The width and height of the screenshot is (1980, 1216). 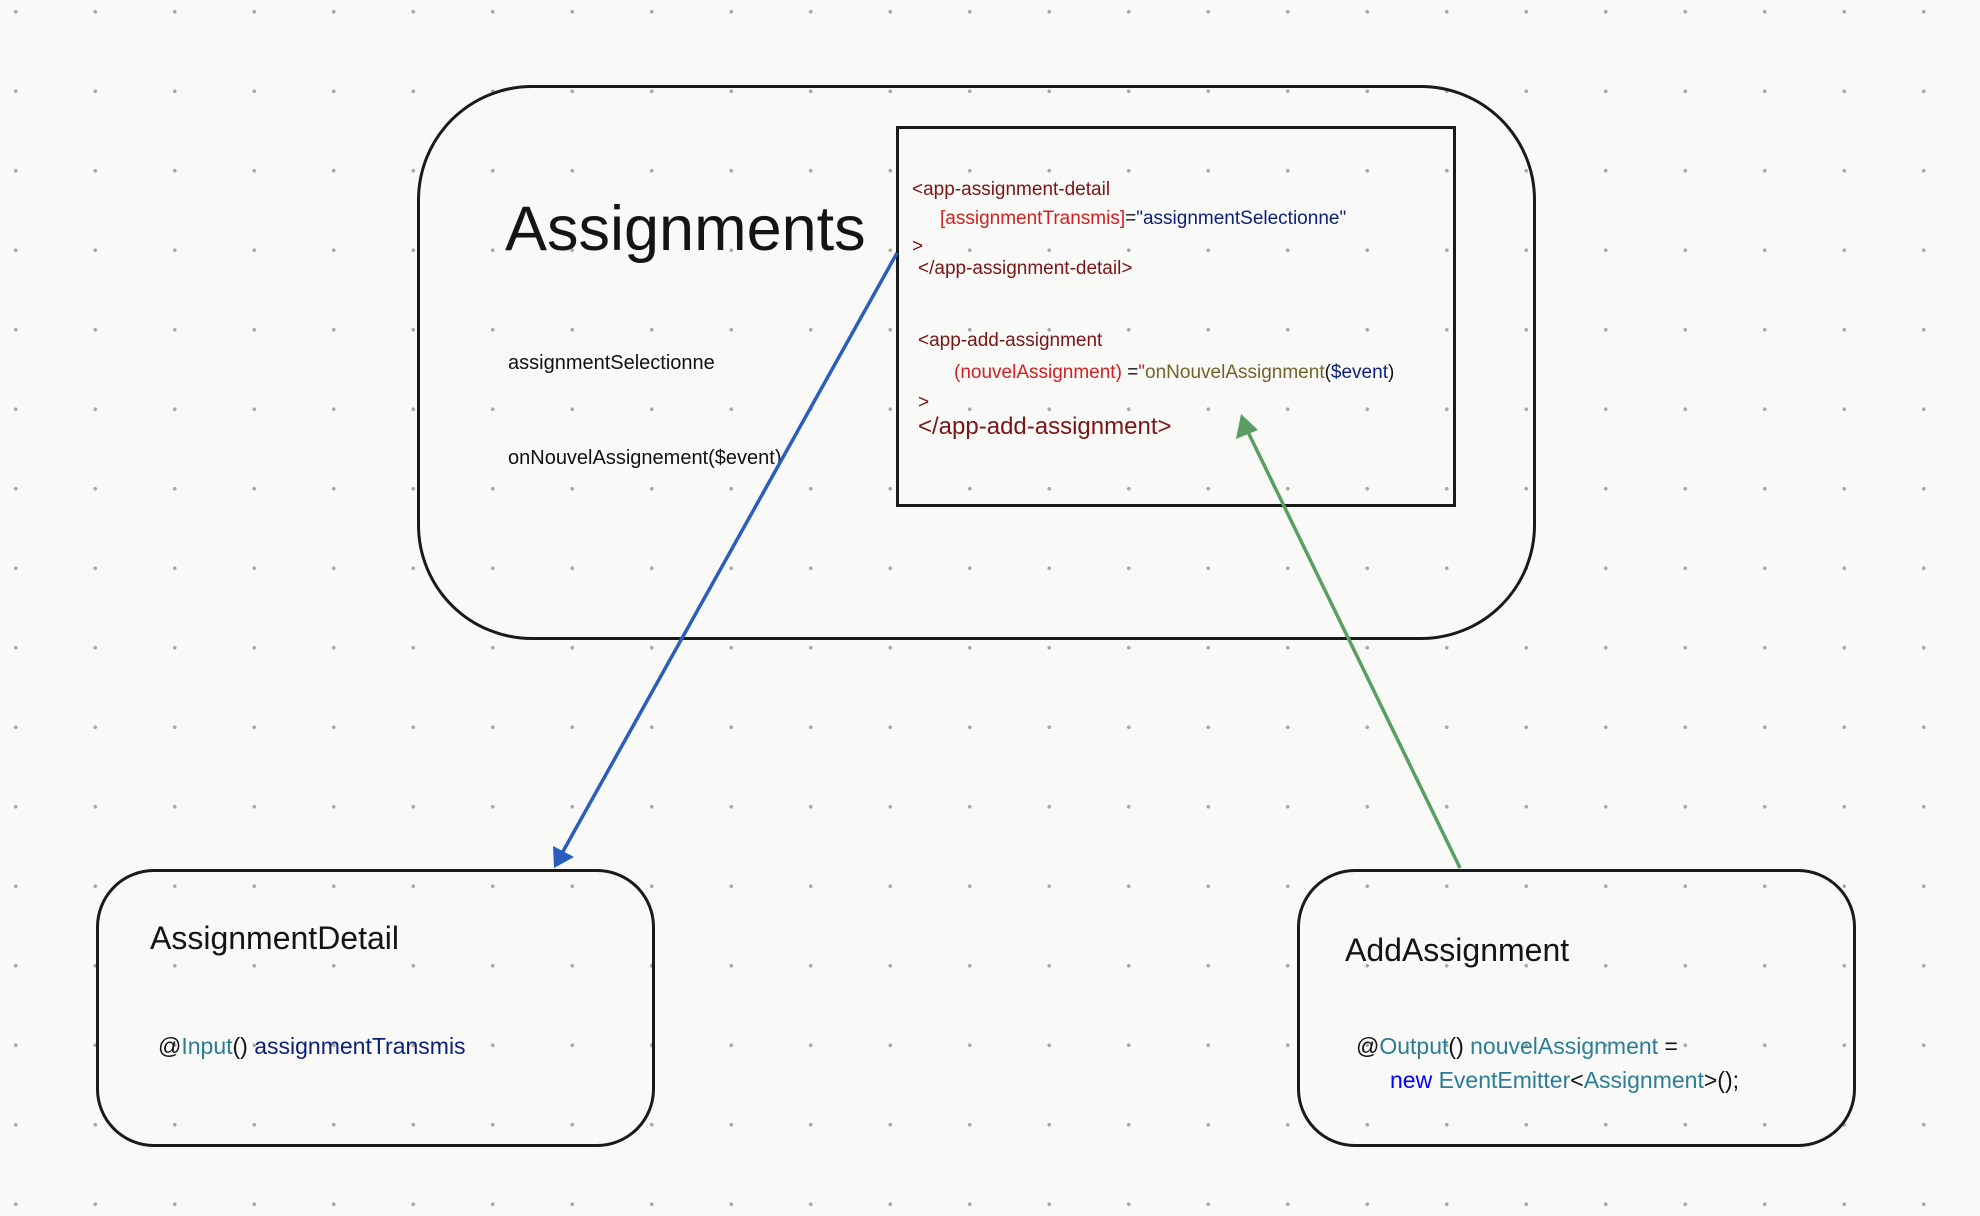 I want to click on input-equals: =, so click(x=1131, y=218).